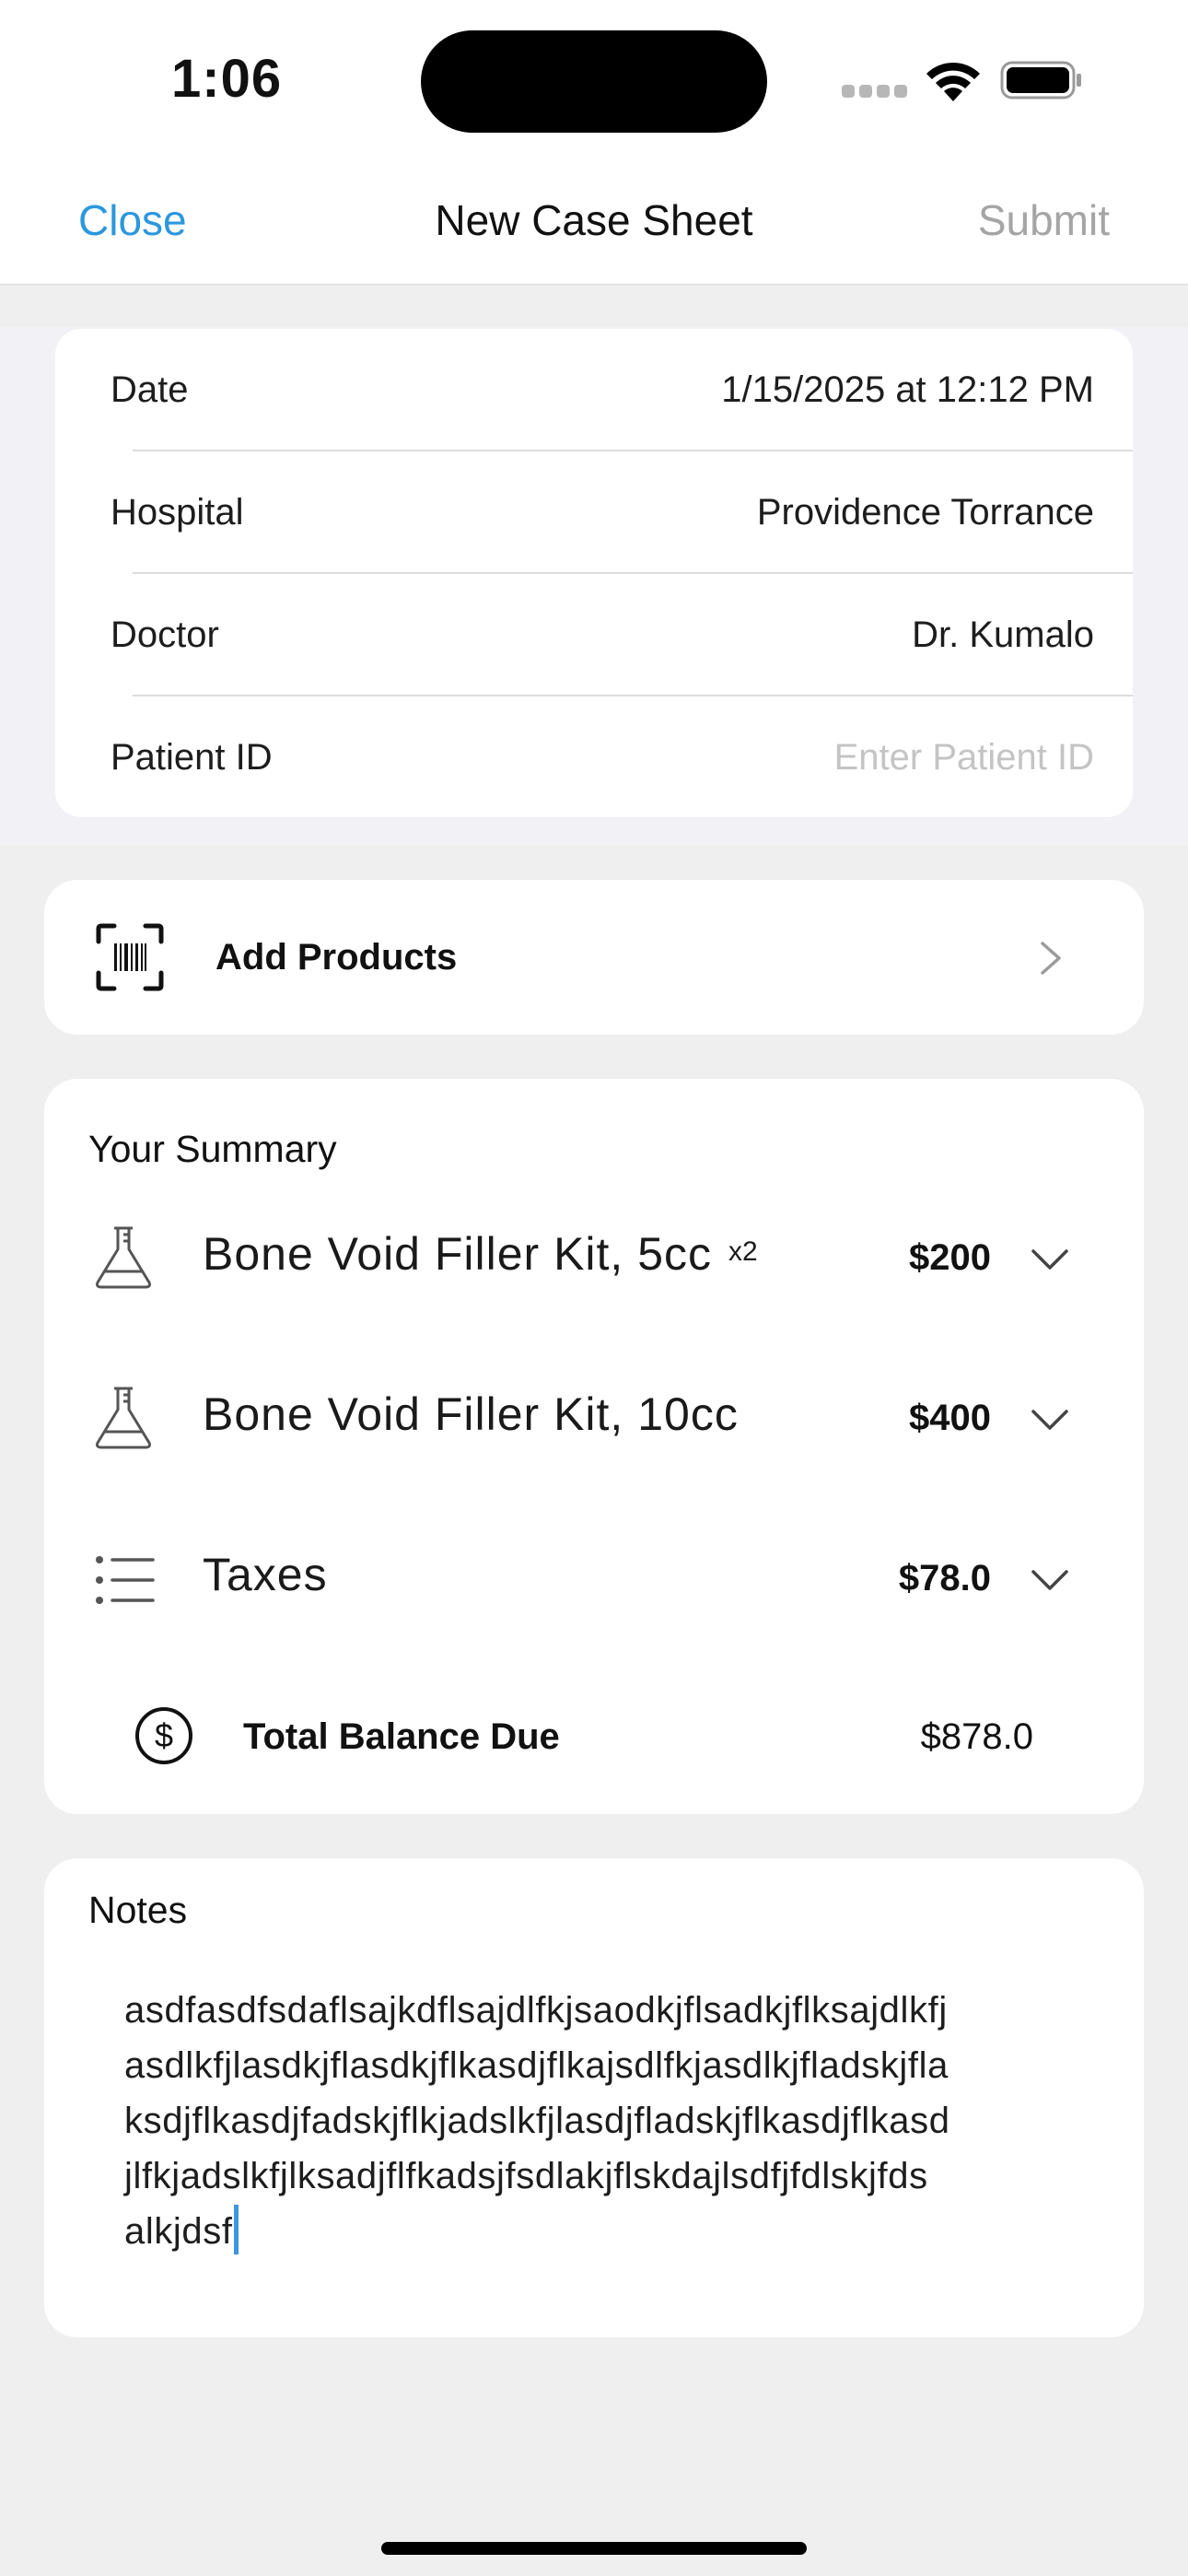 The image size is (1188, 2576). I want to click on date-label: Date, so click(150, 389).